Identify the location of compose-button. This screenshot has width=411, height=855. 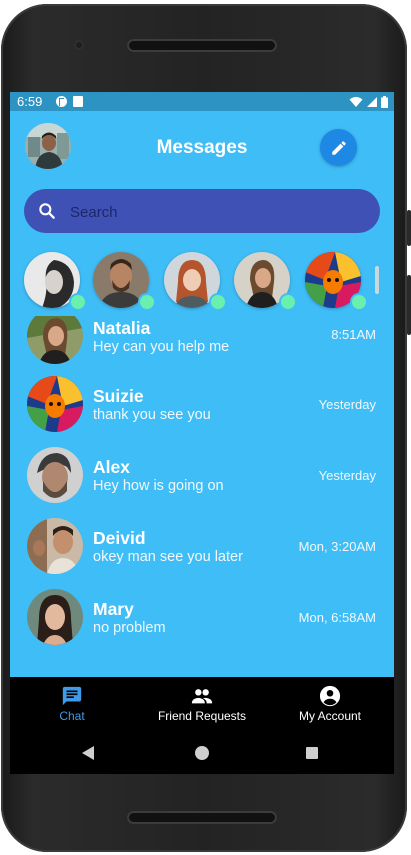
(338, 147).